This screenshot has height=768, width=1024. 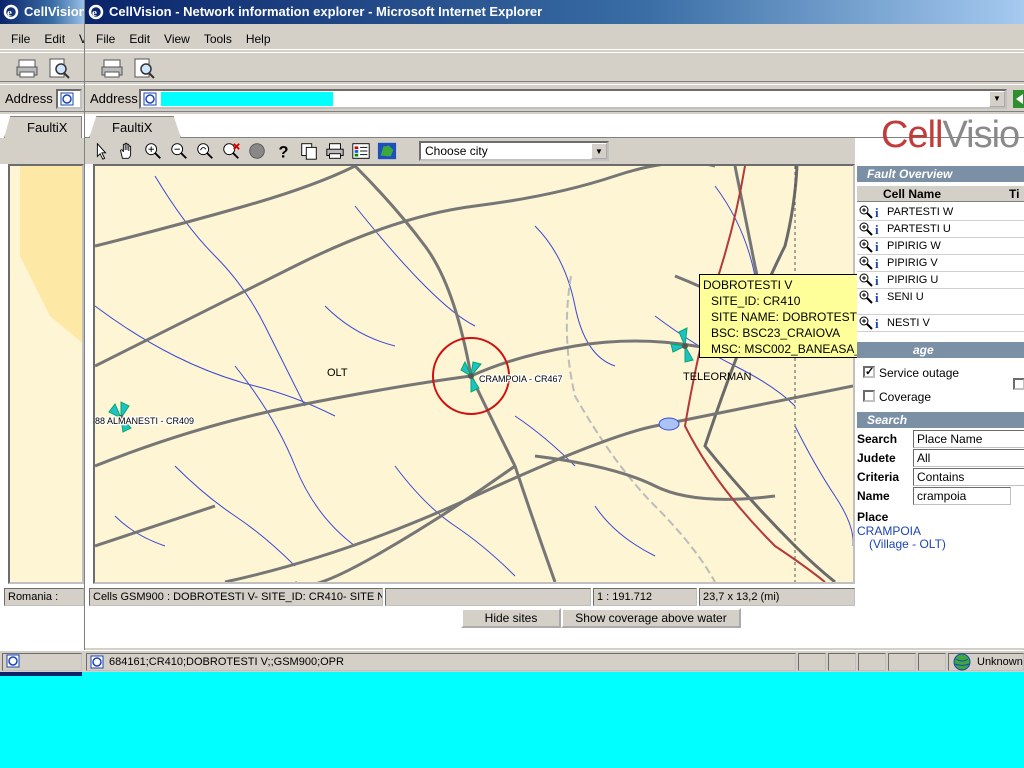 What do you see at coordinates (912, 194) in the screenshot?
I see `col-cell-name: Cell Name` at bounding box center [912, 194].